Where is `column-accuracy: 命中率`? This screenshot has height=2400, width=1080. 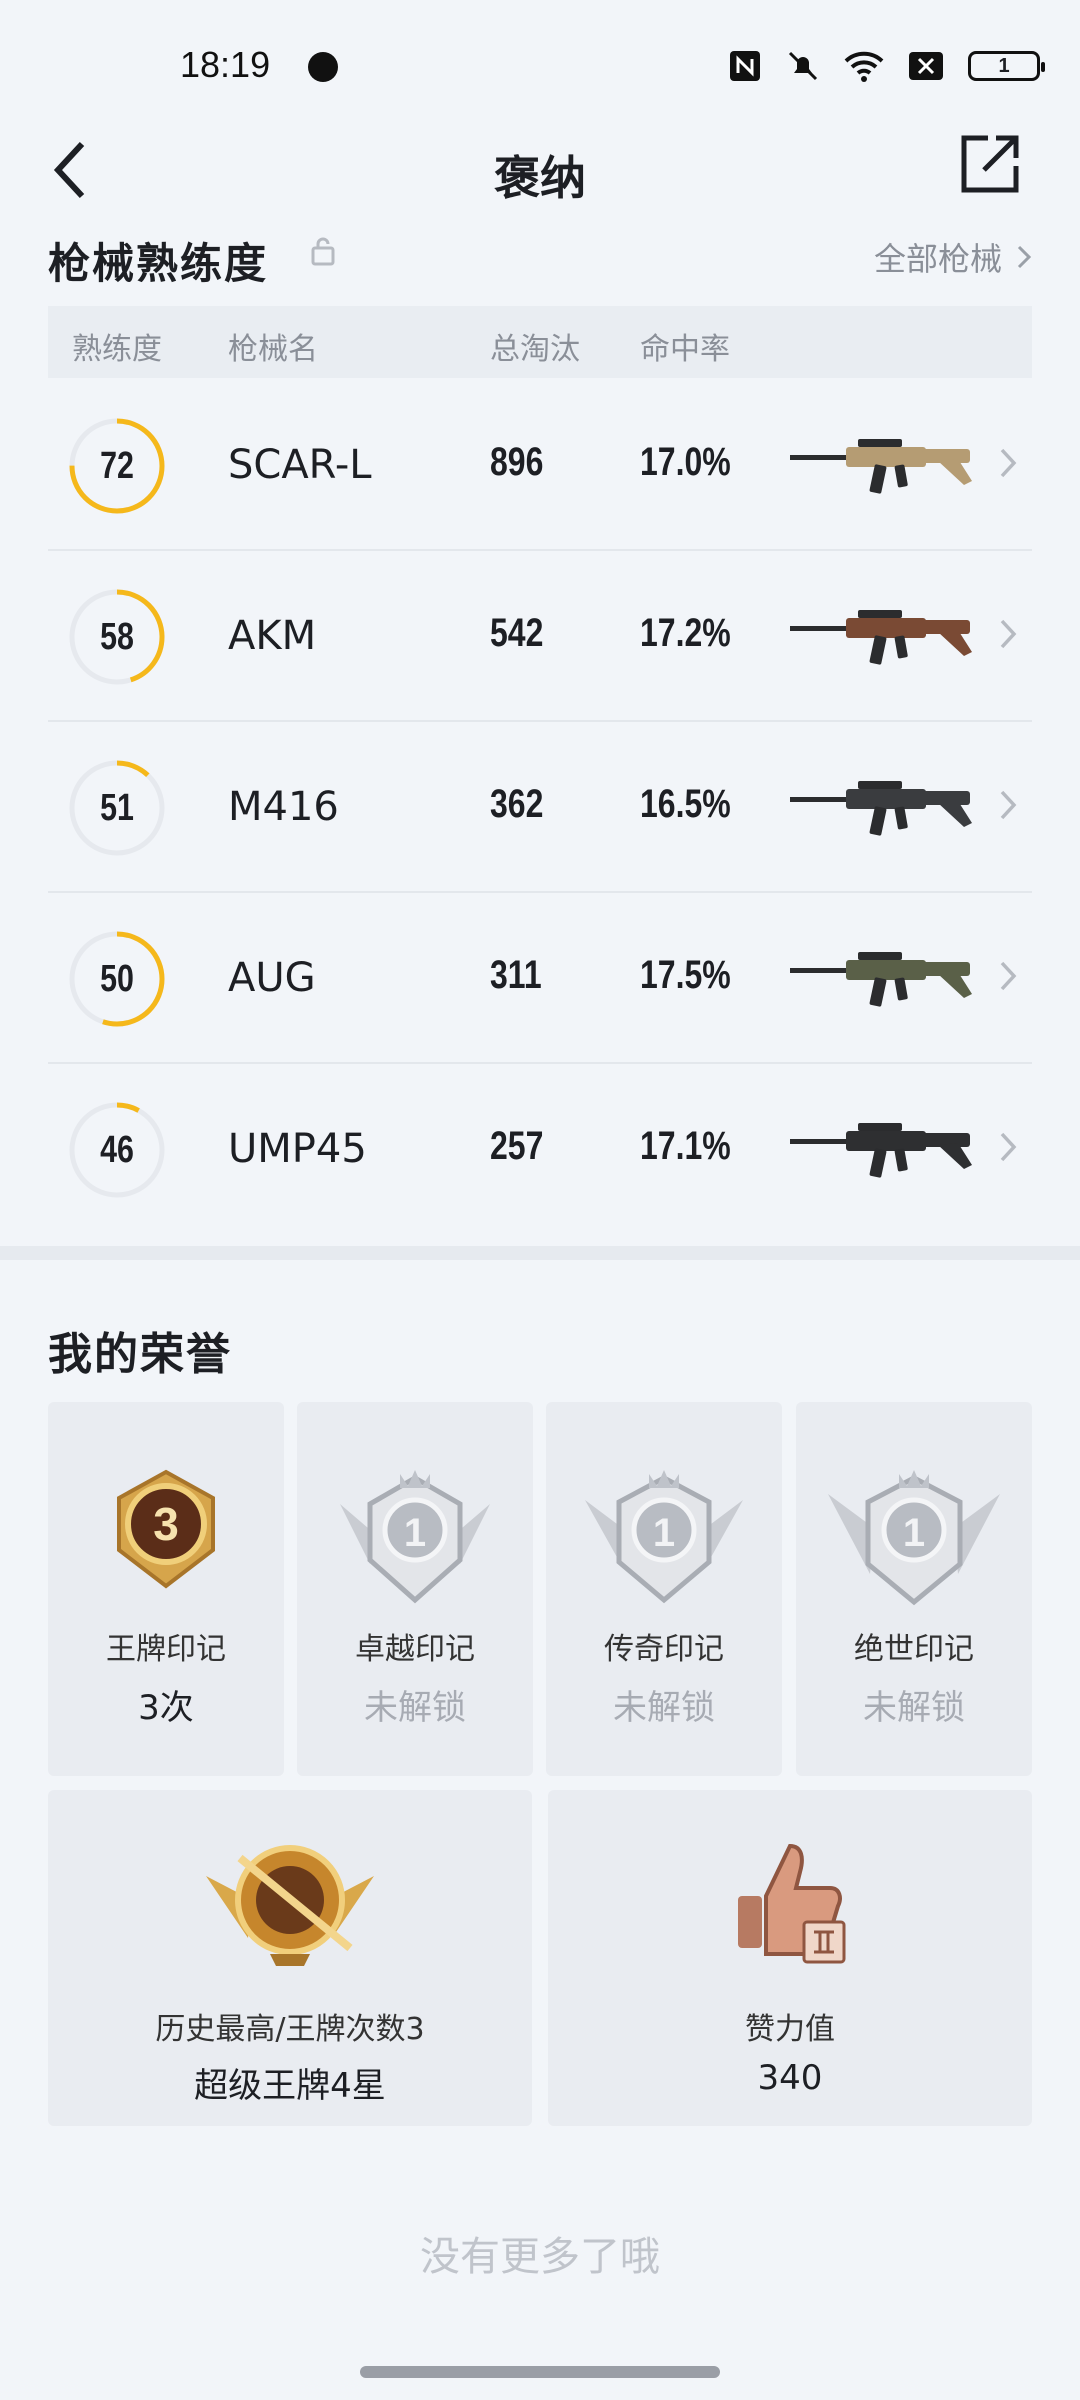
column-accuracy: 命中率 is located at coordinates (685, 349).